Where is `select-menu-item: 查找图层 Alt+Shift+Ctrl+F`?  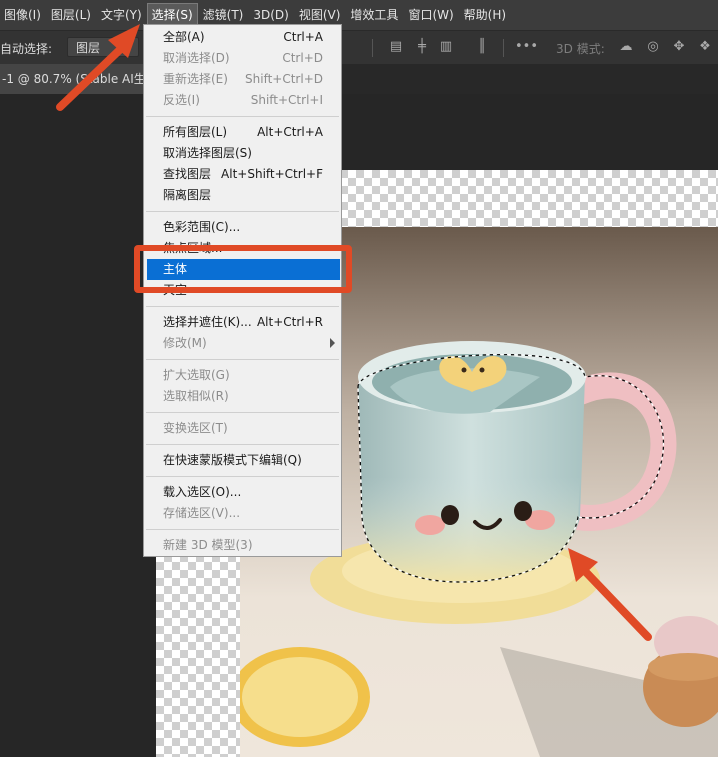 select-menu-item: 查找图层 Alt+Shift+Ctrl+F is located at coordinates (242, 174).